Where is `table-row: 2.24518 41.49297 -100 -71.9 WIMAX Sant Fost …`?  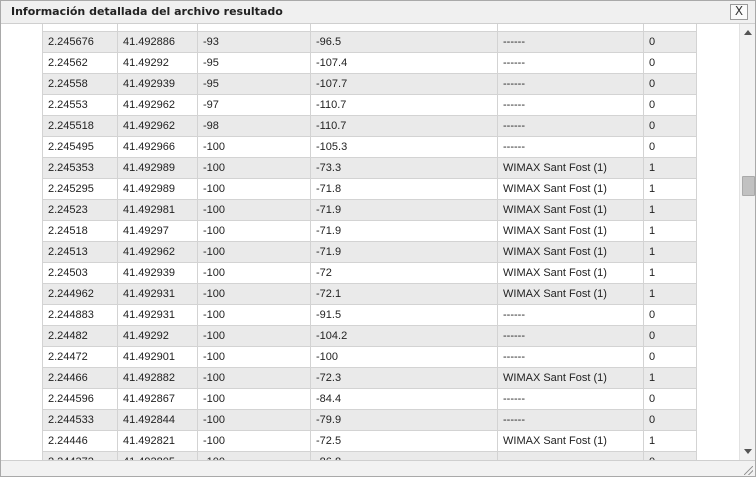
table-row: 2.24518 41.49297 -100 -71.9 WIMAX Sant Fost … is located at coordinates (369, 231).